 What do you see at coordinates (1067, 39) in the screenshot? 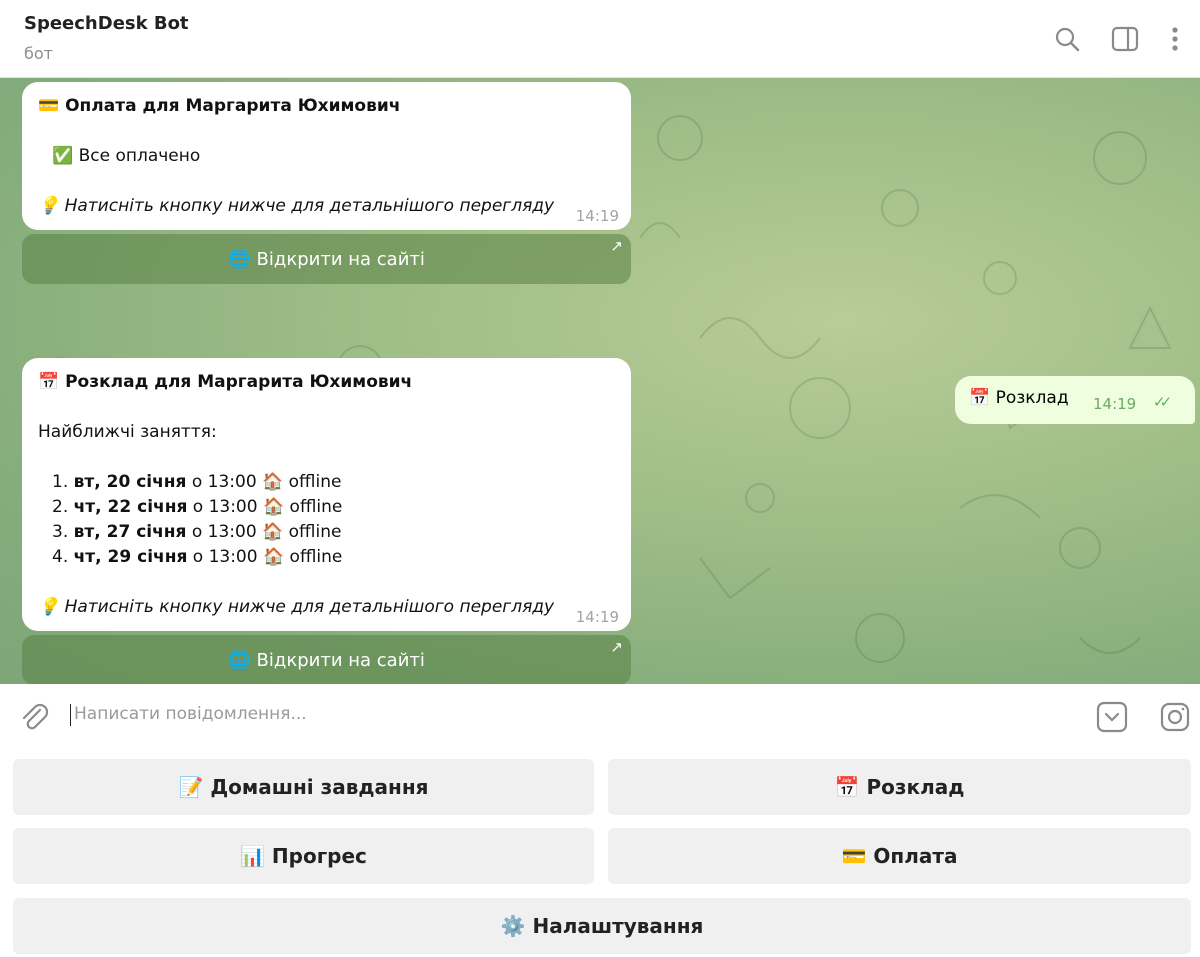
I see `search-icon` at bounding box center [1067, 39].